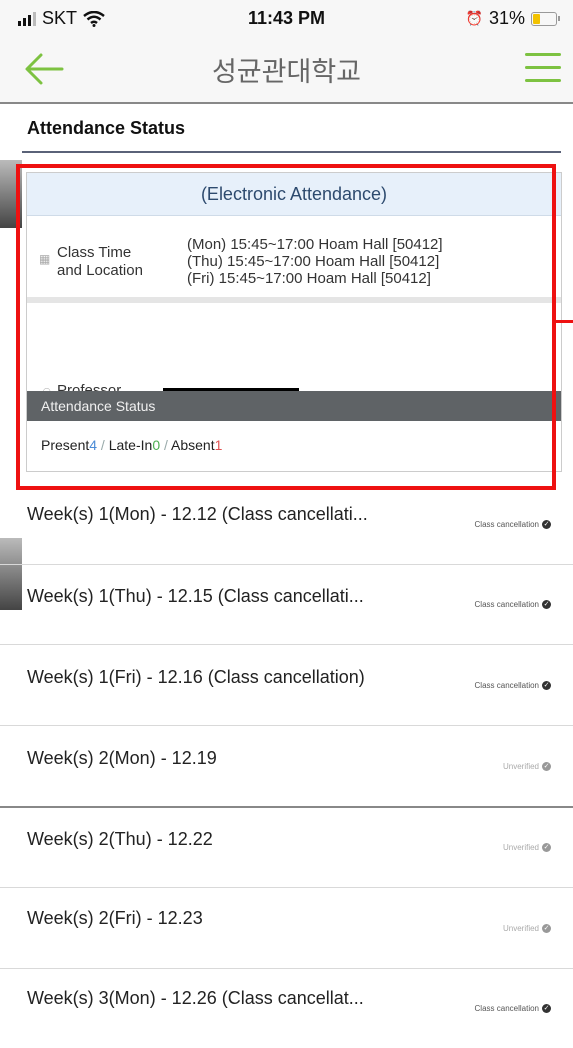 The height and width of the screenshot is (1048, 573). What do you see at coordinates (122, 758) in the screenshot?
I see `week-title: Week(s) 2(Mon) - 12.19` at bounding box center [122, 758].